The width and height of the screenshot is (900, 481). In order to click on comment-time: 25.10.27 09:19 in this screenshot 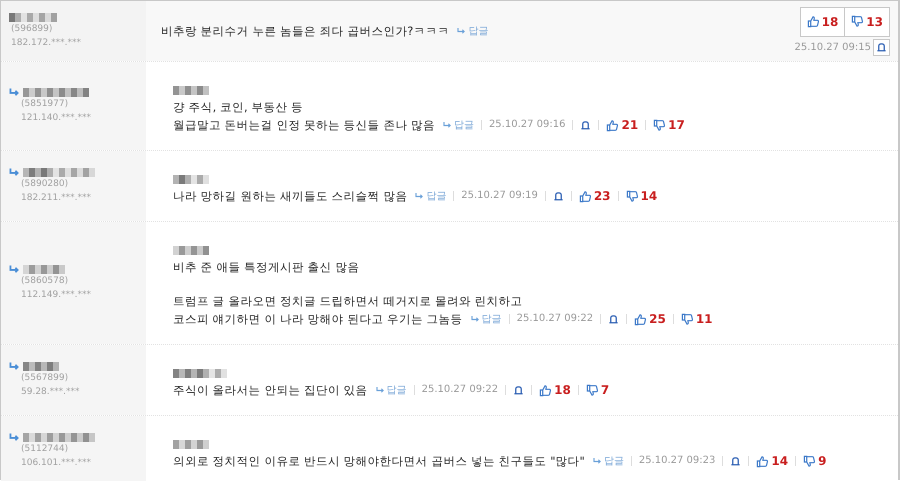, I will do `click(499, 196)`.